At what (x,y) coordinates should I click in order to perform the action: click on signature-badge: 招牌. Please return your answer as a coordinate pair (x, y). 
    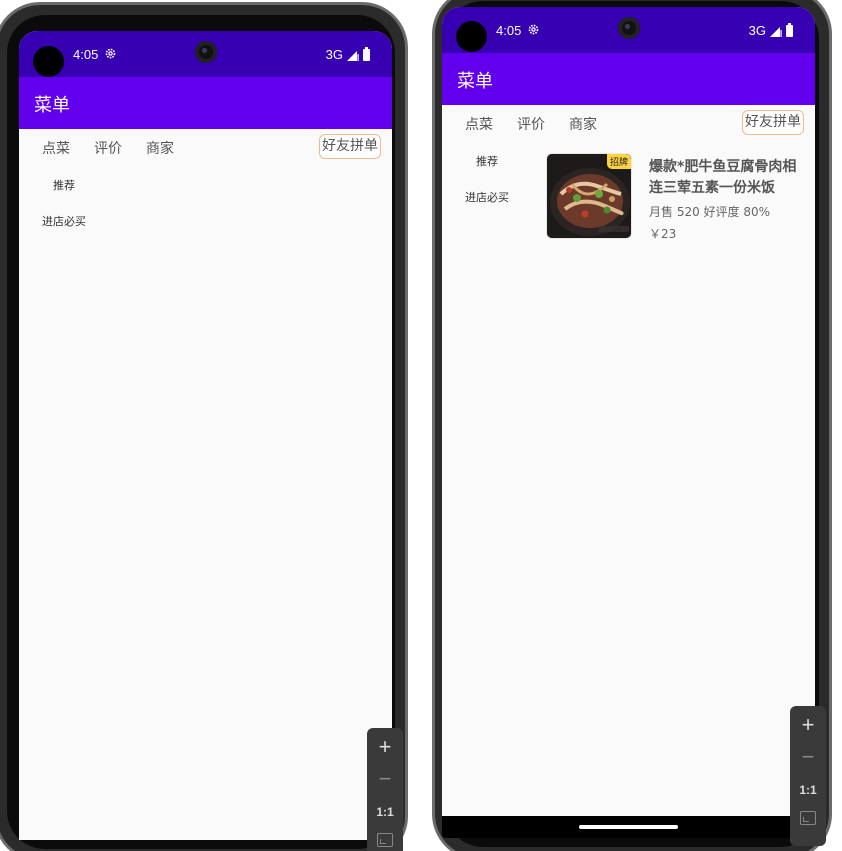
    Looking at the image, I should click on (618, 161).